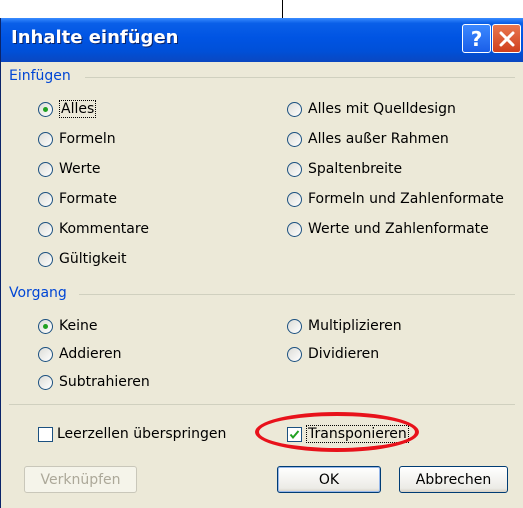 The width and height of the screenshot is (523, 508). What do you see at coordinates (378, 139) in the screenshot?
I see `radio-label: Alles außer Rahmen` at bounding box center [378, 139].